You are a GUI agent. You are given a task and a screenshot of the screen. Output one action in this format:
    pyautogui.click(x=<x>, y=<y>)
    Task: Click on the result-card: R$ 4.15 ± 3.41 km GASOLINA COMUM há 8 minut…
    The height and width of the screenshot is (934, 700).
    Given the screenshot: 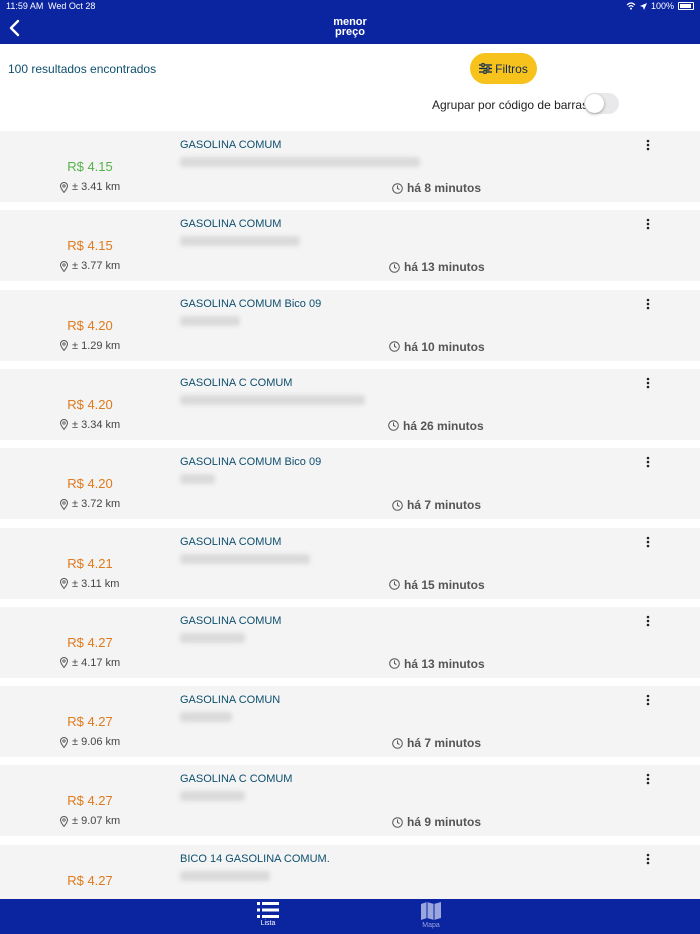 What is the action you would take?
    pyautogui.click(x=350, y=166)
    